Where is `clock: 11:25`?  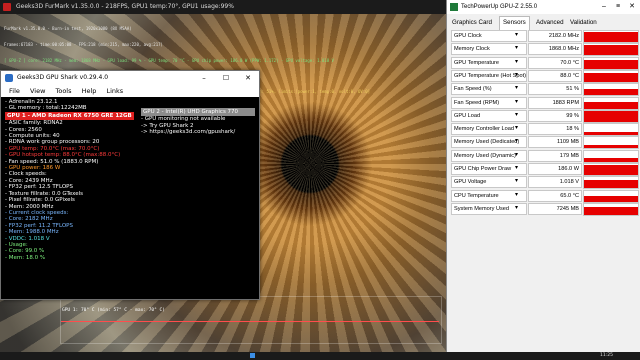
clock: 11:25 is located at coordinates (606, 355).